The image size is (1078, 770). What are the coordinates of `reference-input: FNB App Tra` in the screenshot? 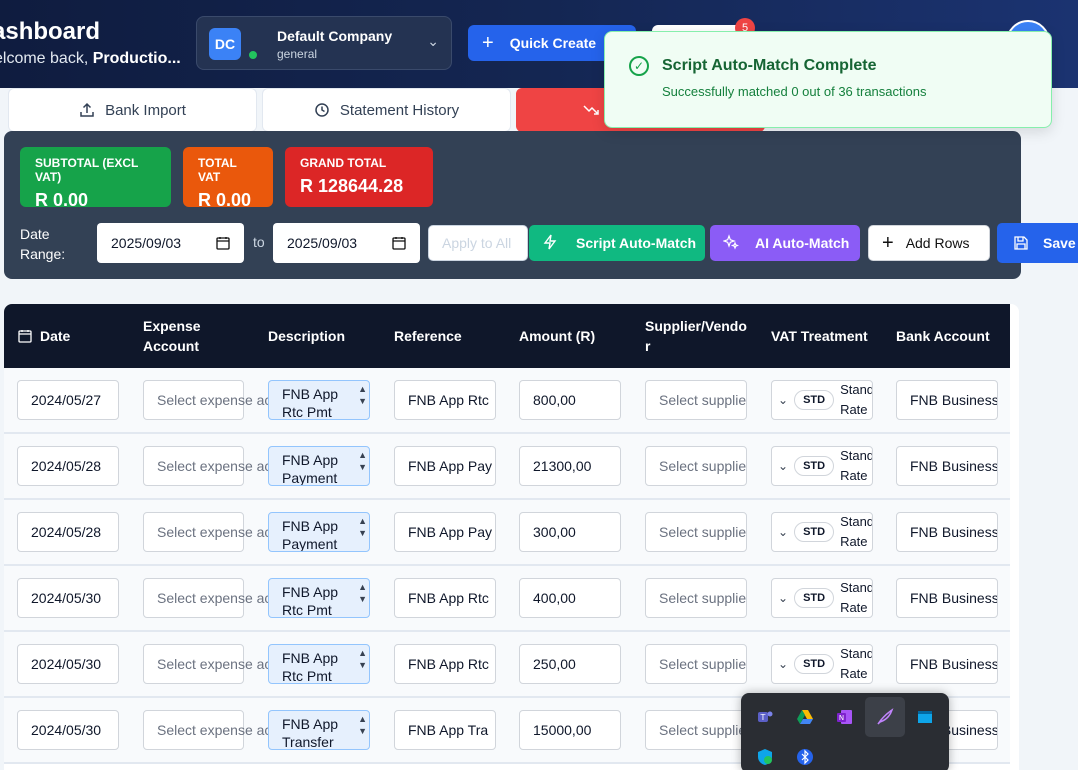 It's located at (445, 730).